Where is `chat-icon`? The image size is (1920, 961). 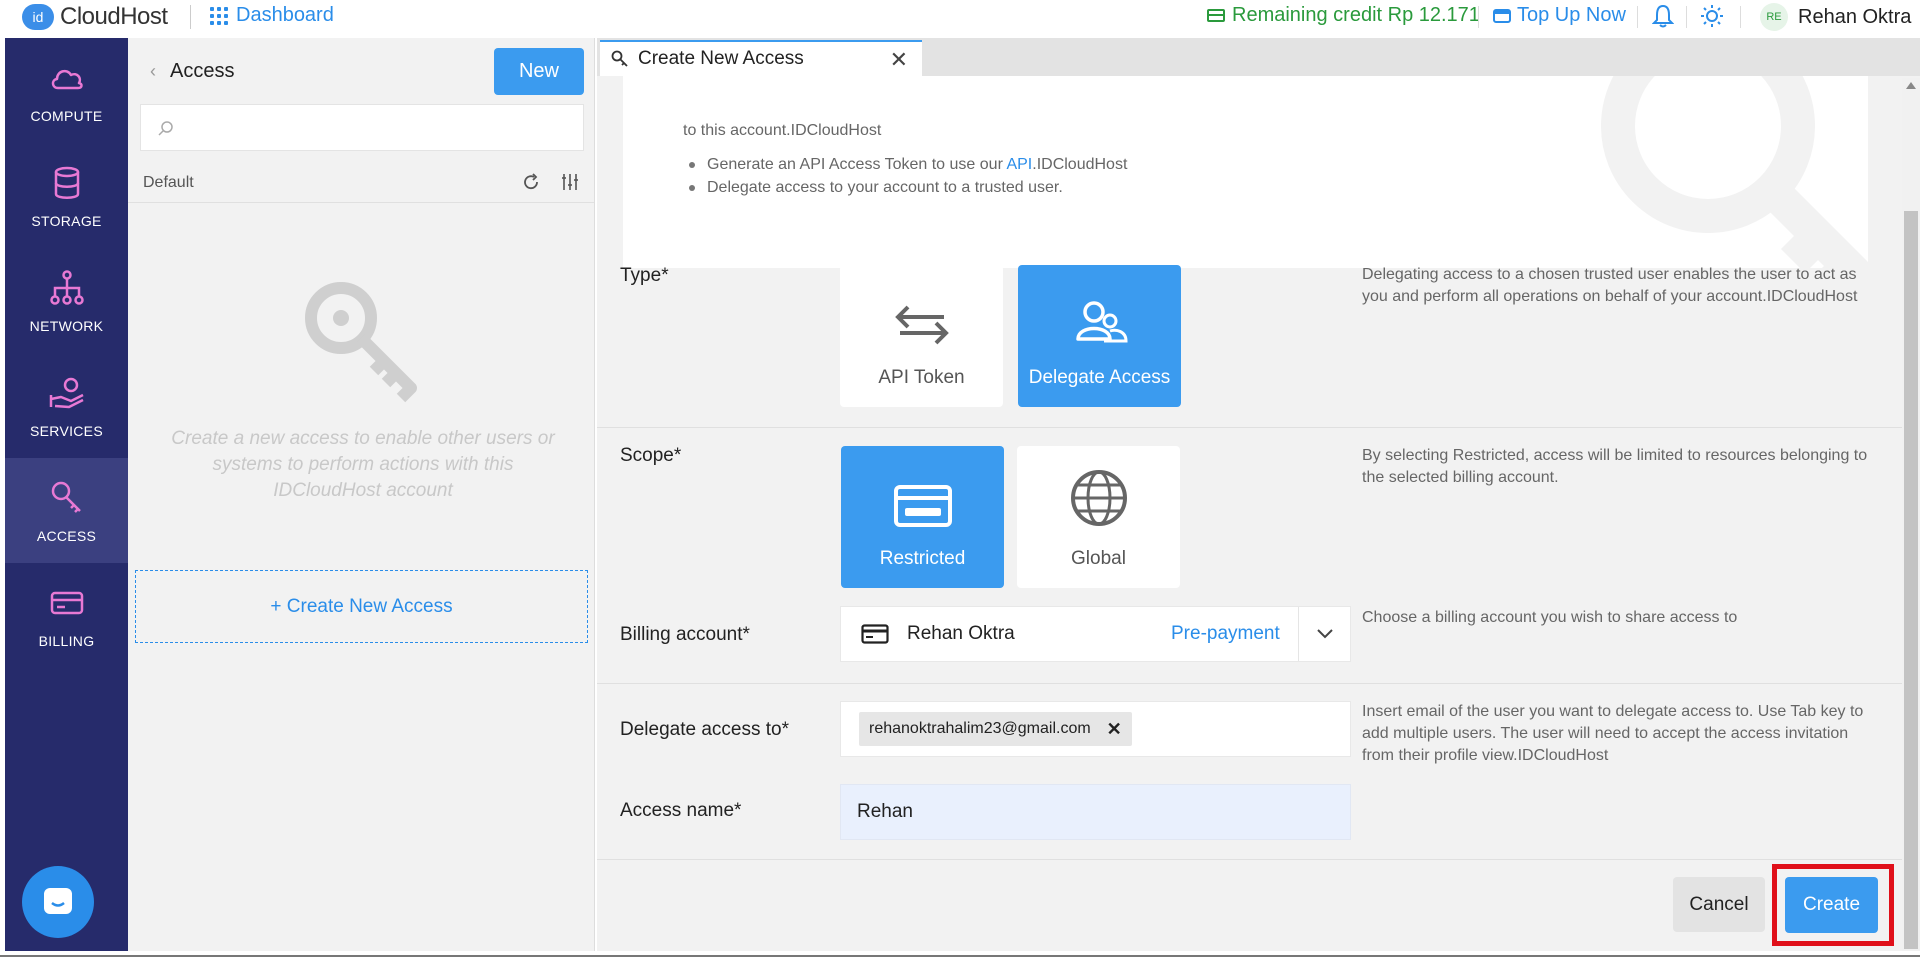 chat-icon is located at coordinates (58, 901).